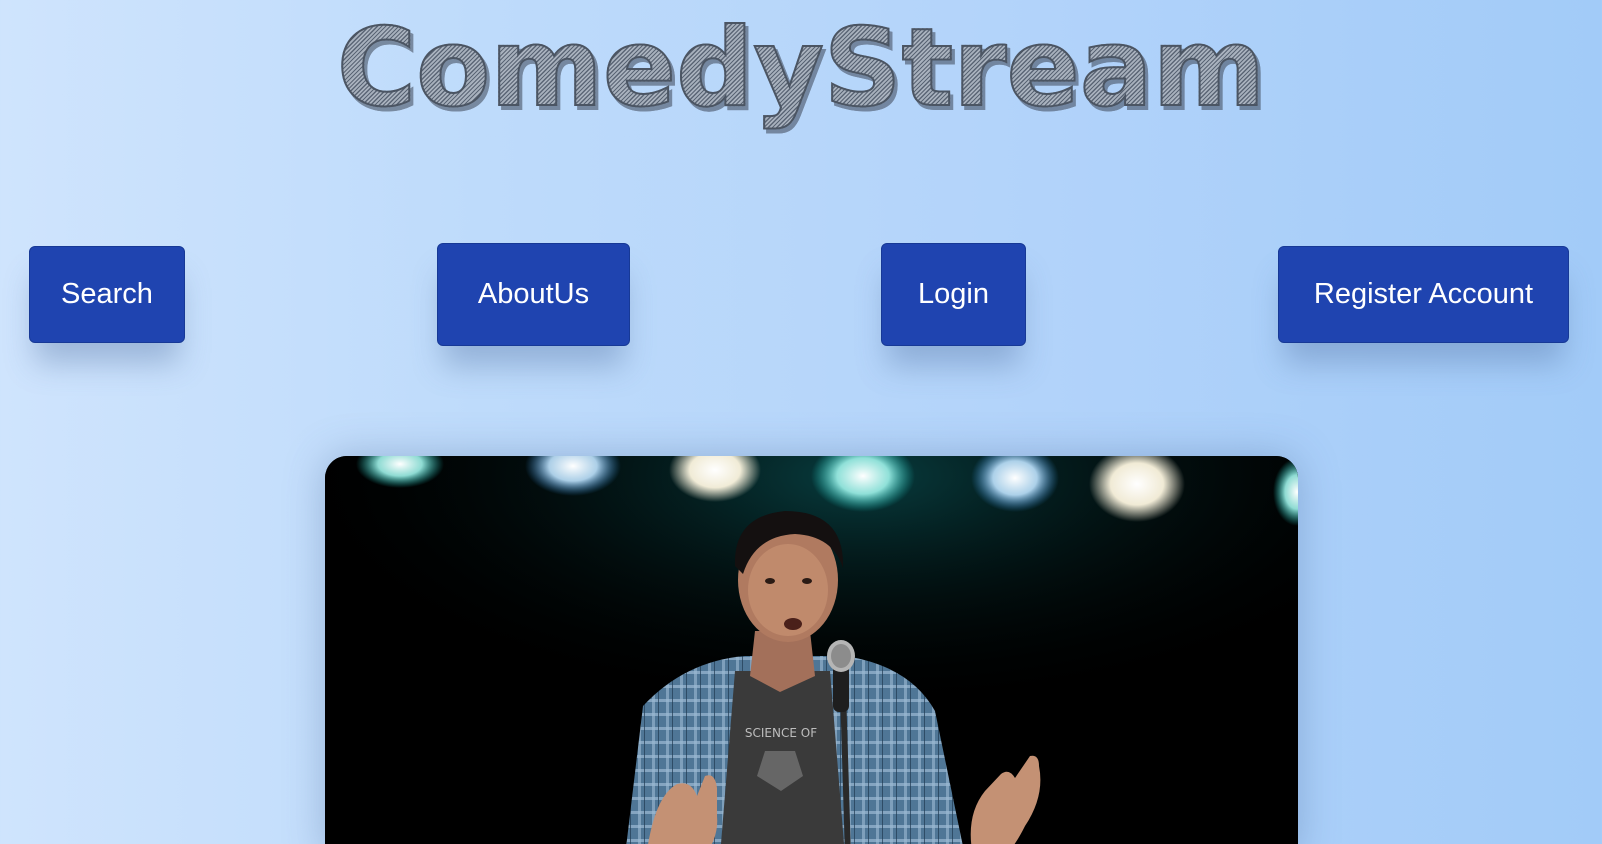 The width and height of the screenshot is (1602, 844). What do you see at coordinates (107, 294) in the screenshot?
I see `search-button: Search` at bounding box center [107, 294].